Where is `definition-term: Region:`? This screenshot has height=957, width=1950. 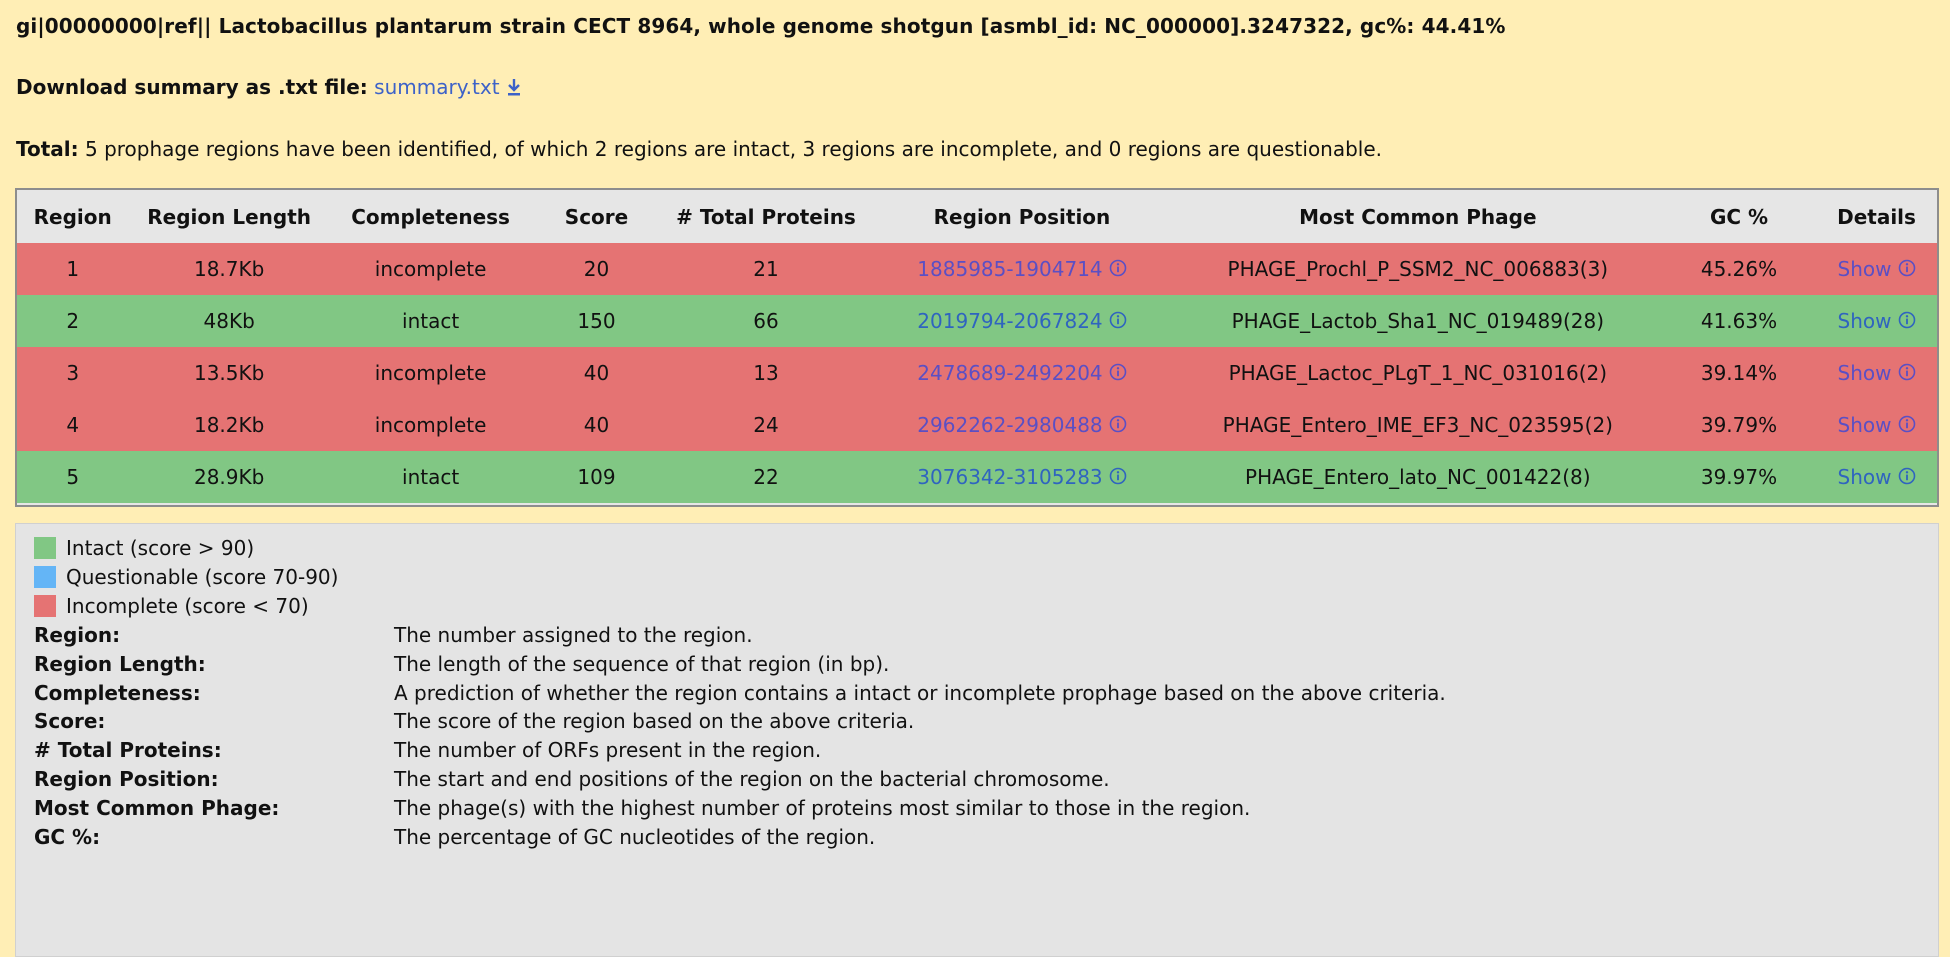 definition-term: Region: is located at coordinates (77, 635).